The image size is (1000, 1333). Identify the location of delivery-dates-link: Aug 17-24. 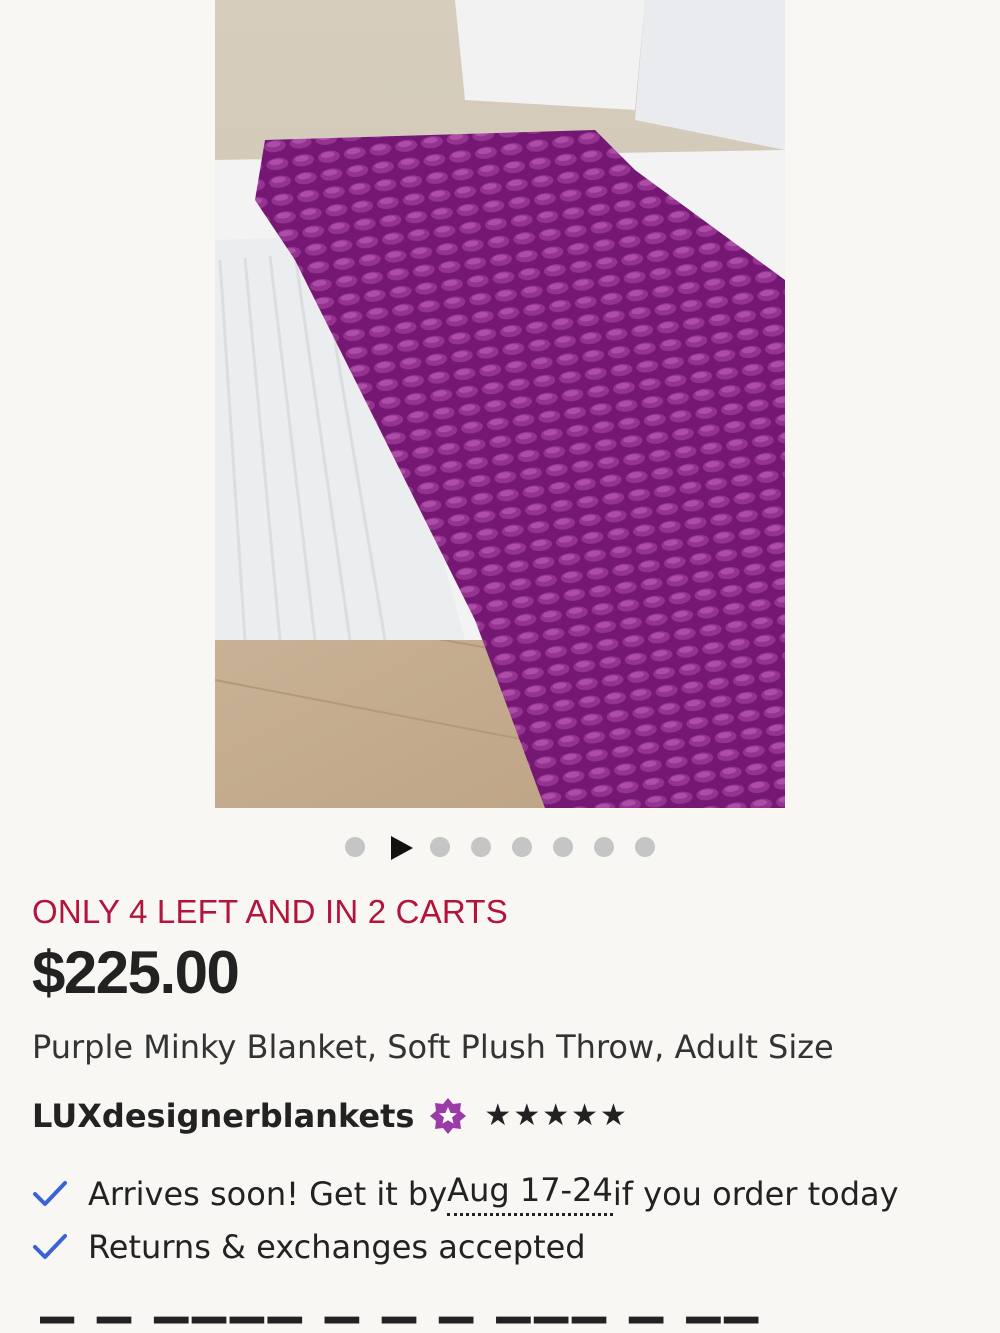
(530, 1193).